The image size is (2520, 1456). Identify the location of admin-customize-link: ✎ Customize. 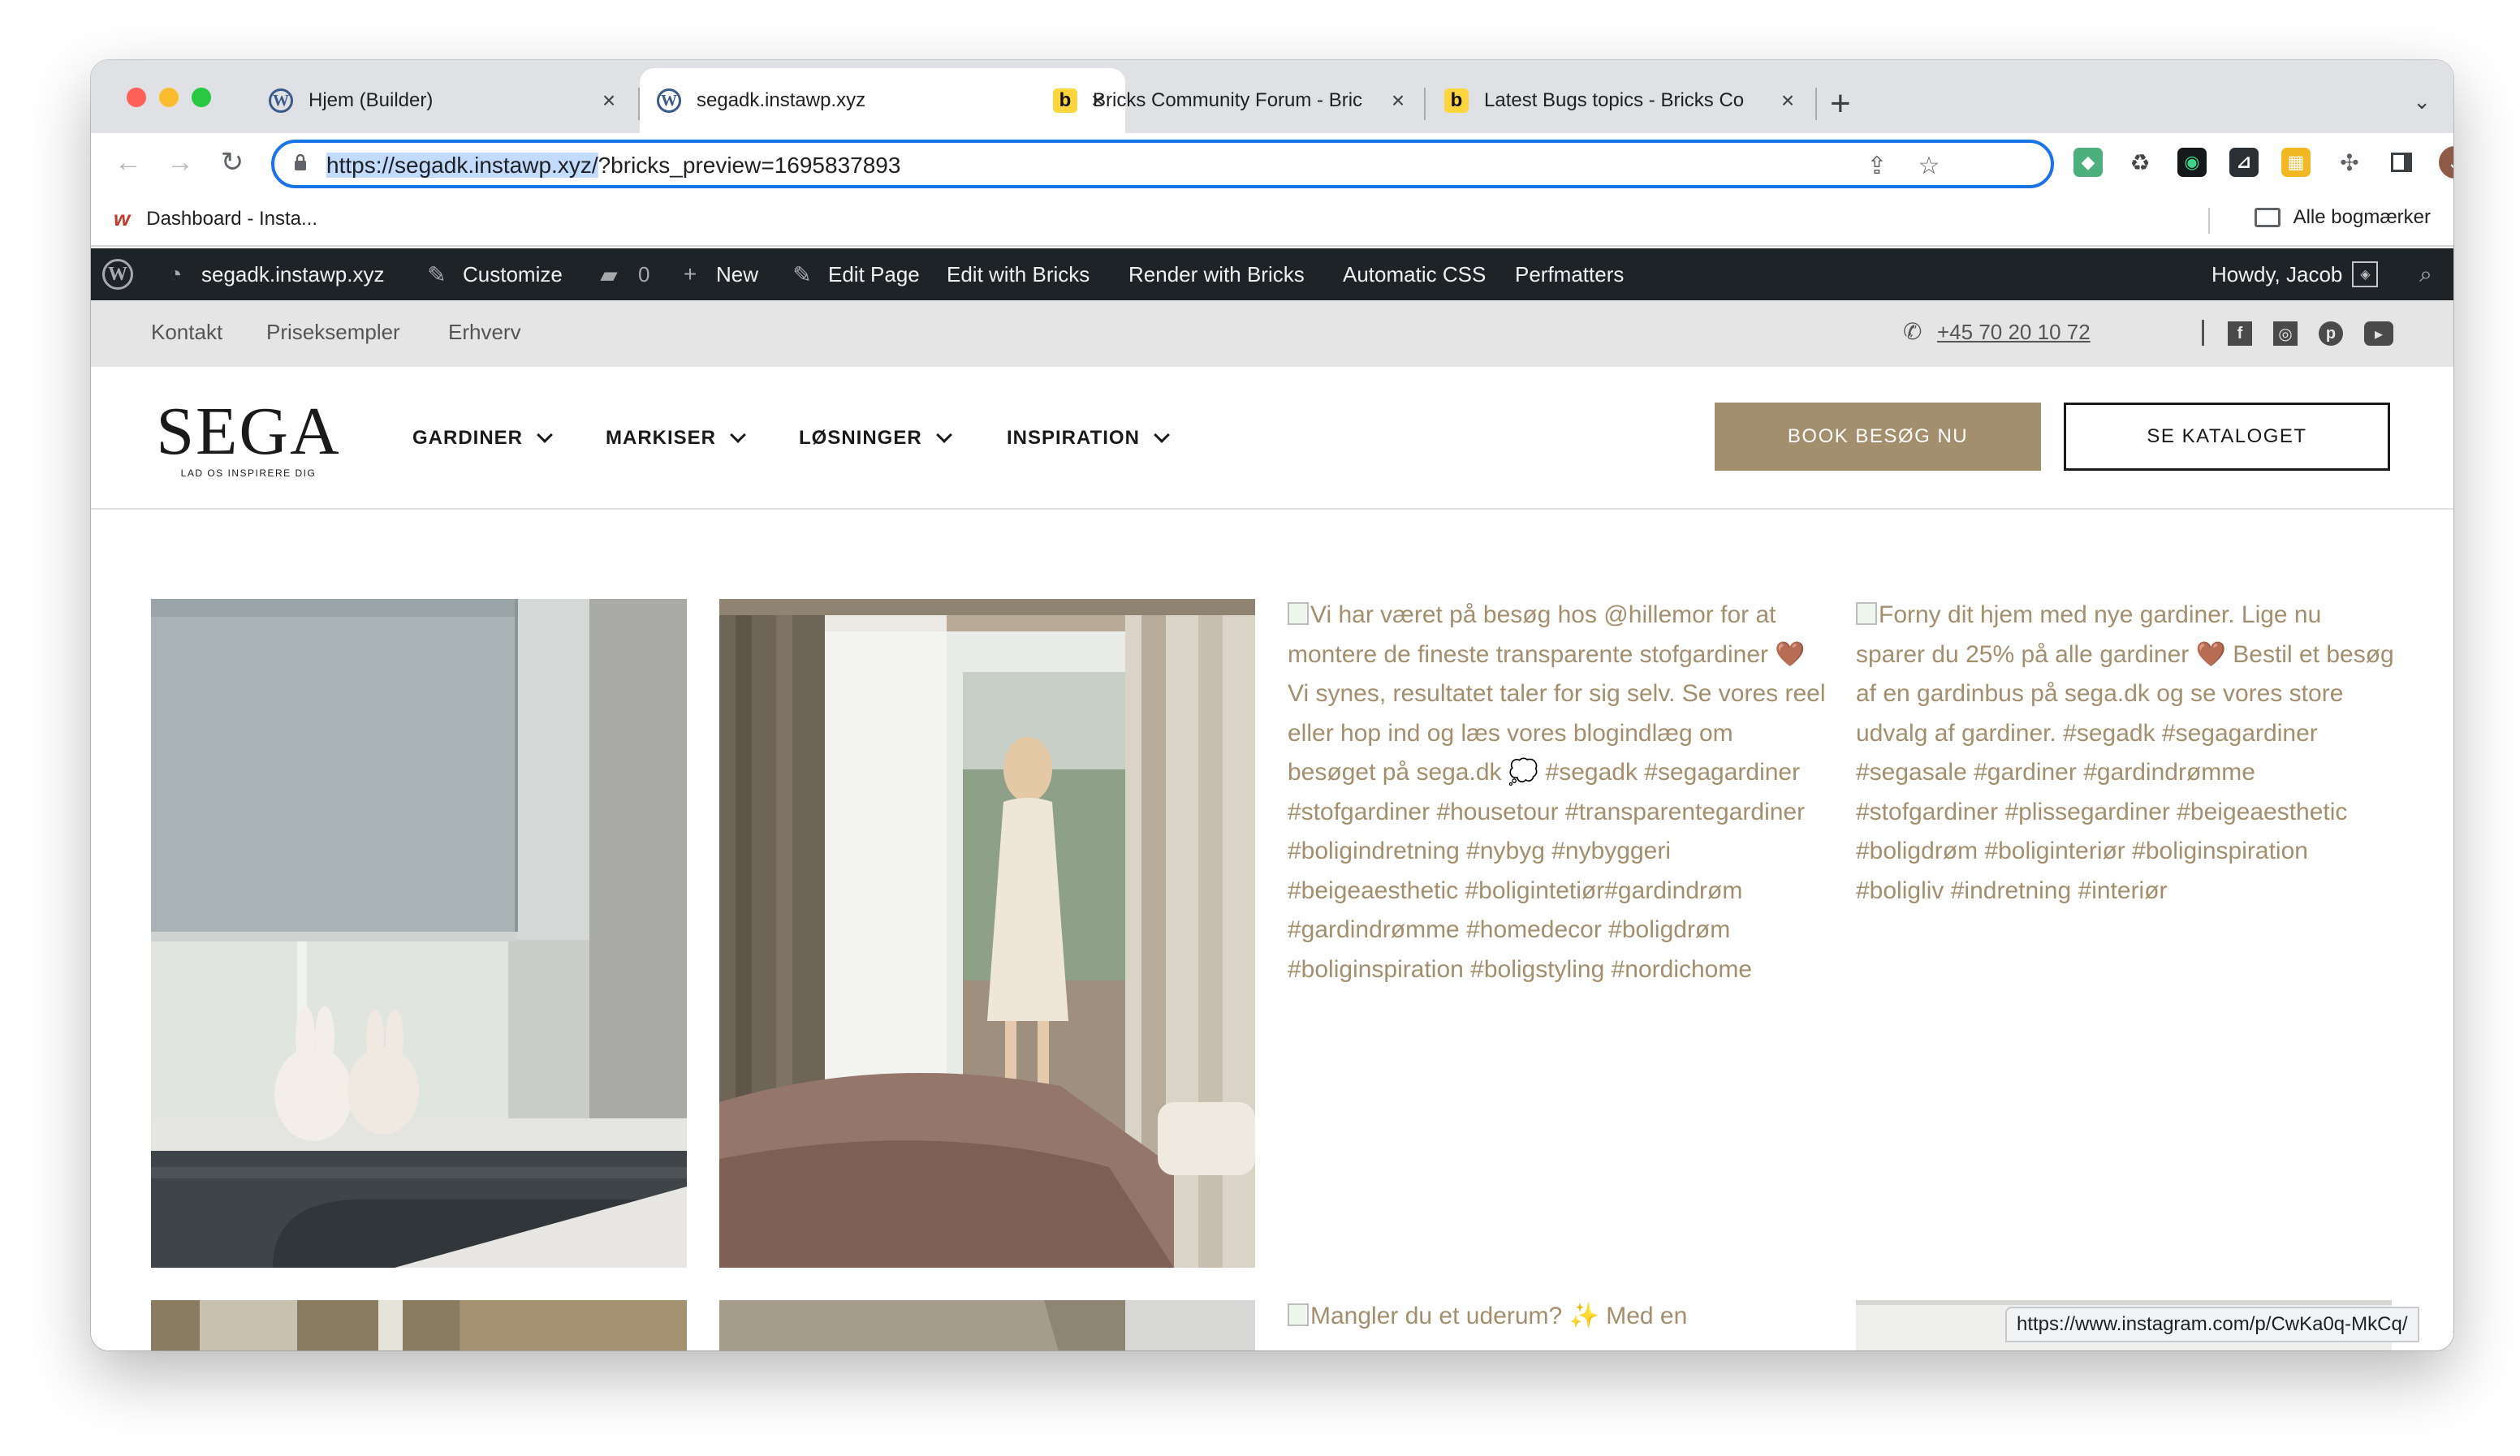
(493, 274).